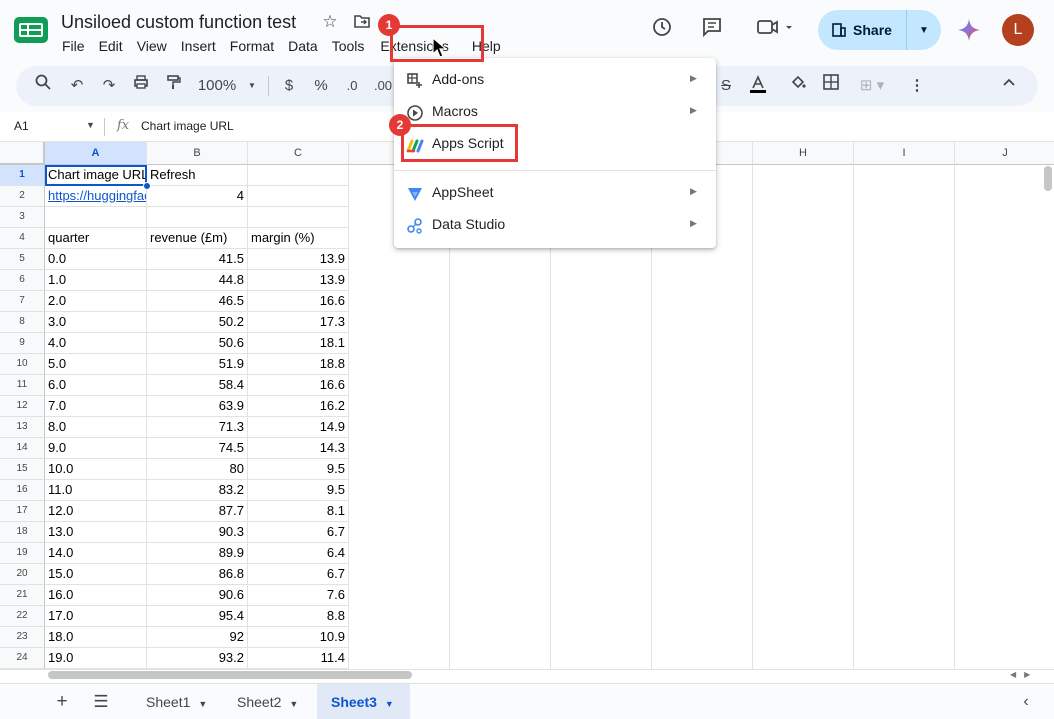 The height and width of the screenshot is (719, 1054). What do you see at coordinates (298, 490) in the screenshot?
I see `cell: 9.5` at bounding box center [298, 490].